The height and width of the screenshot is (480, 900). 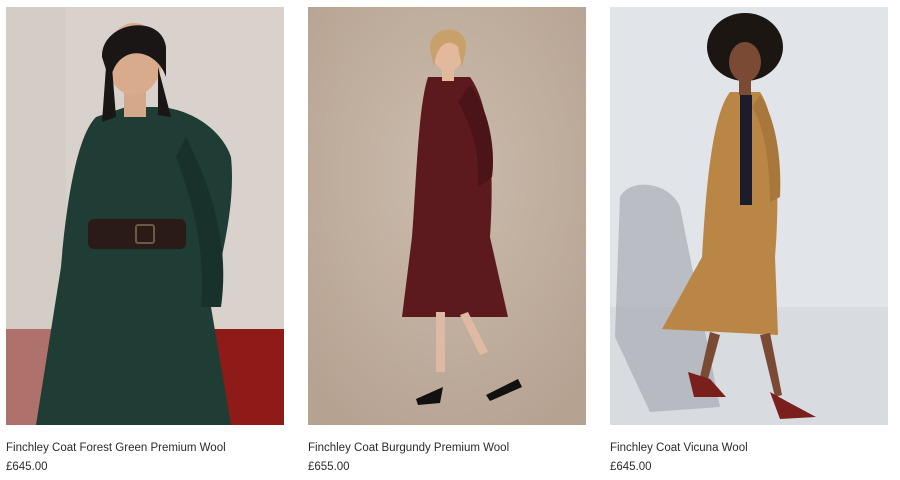 What do you see at coordinates (749, 448) in the screenshot?
I see `product-name-link: Finchley Coat Vicuna Wool` at bounding box center [749, 448].